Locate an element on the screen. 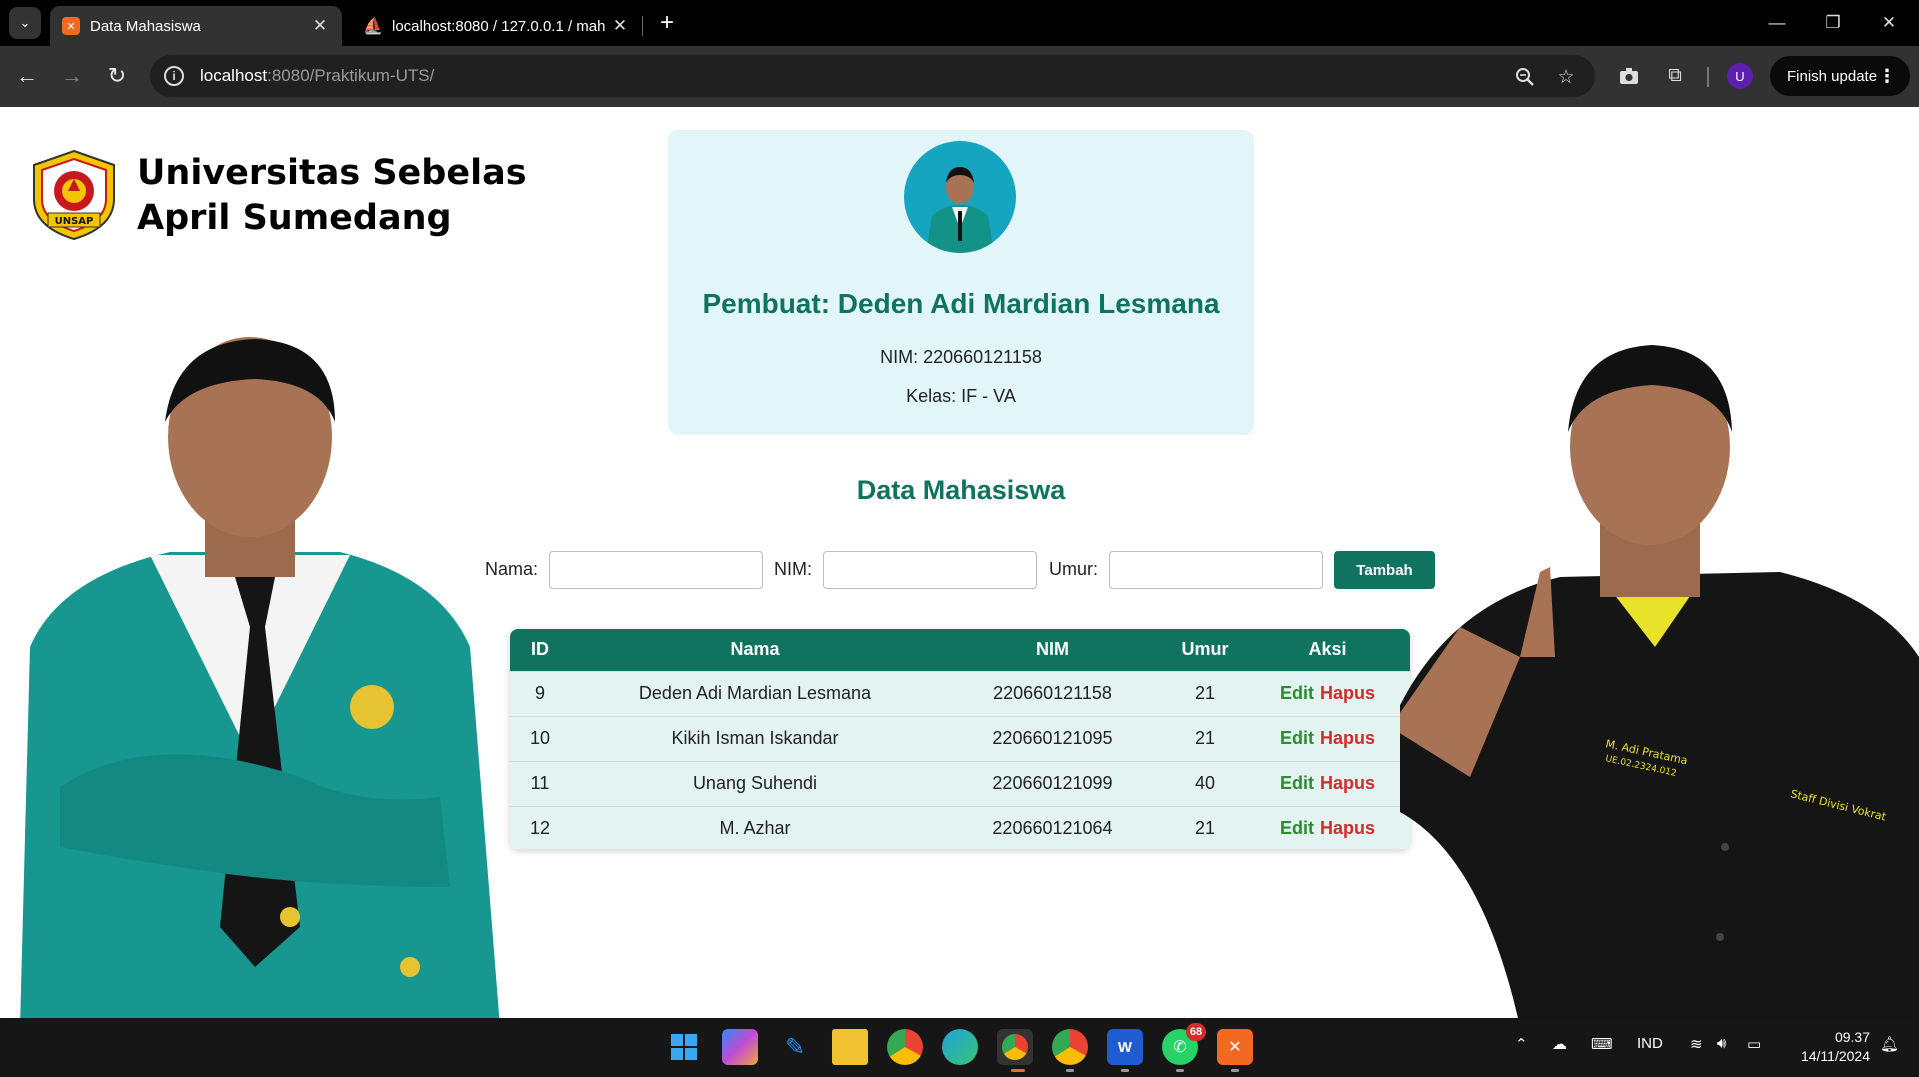  reload-button: ↻ is located at coordinates (117, 76).